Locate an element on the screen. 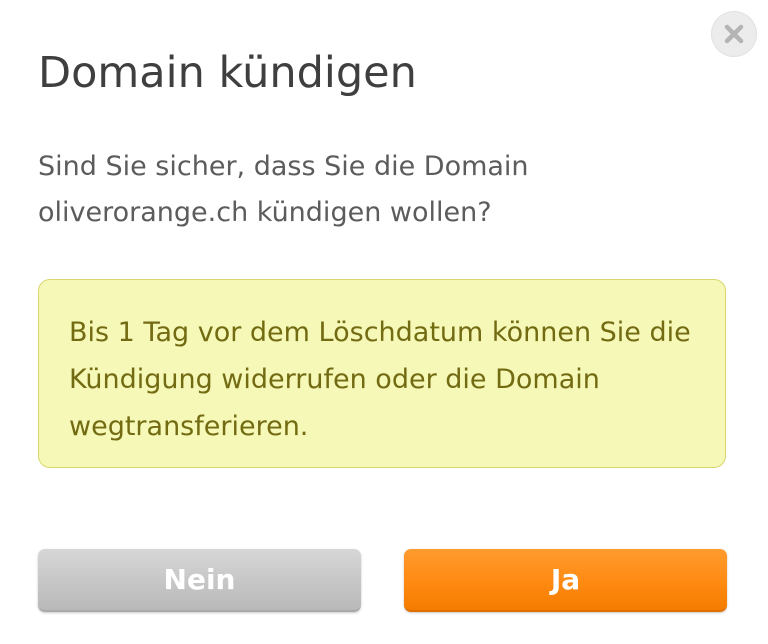  close-icon is located at coordinates (734, 34).